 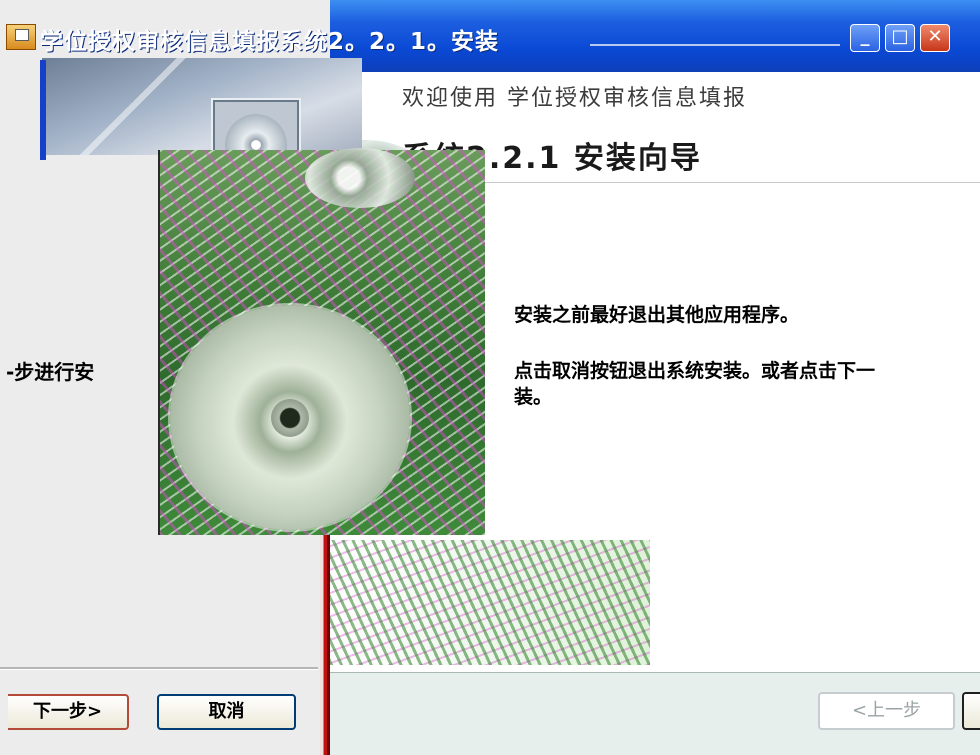 What do you see at coordinates (657, 315) in the screenshot?
I see `close-apps-instruction: 安装之前最好退出其他应用程序。` at bounding box center [657, 315].